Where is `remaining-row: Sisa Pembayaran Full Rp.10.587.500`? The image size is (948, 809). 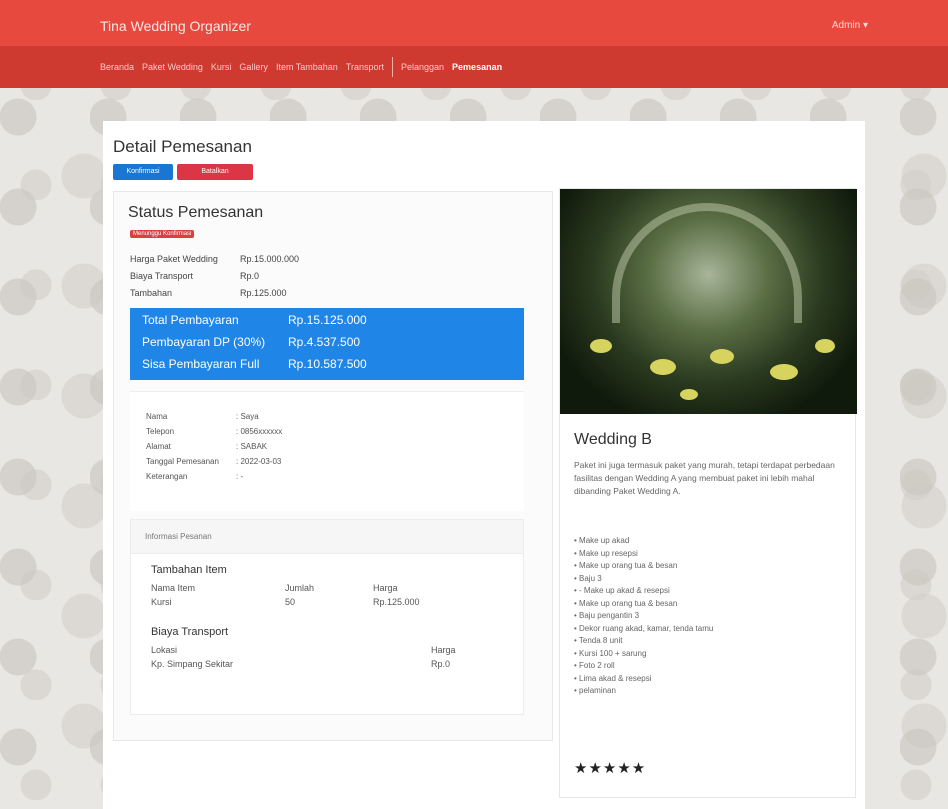
remaining-row: Sisa Pembayaran Full Rp.10.587.500 is located at coordinates (254, 364).